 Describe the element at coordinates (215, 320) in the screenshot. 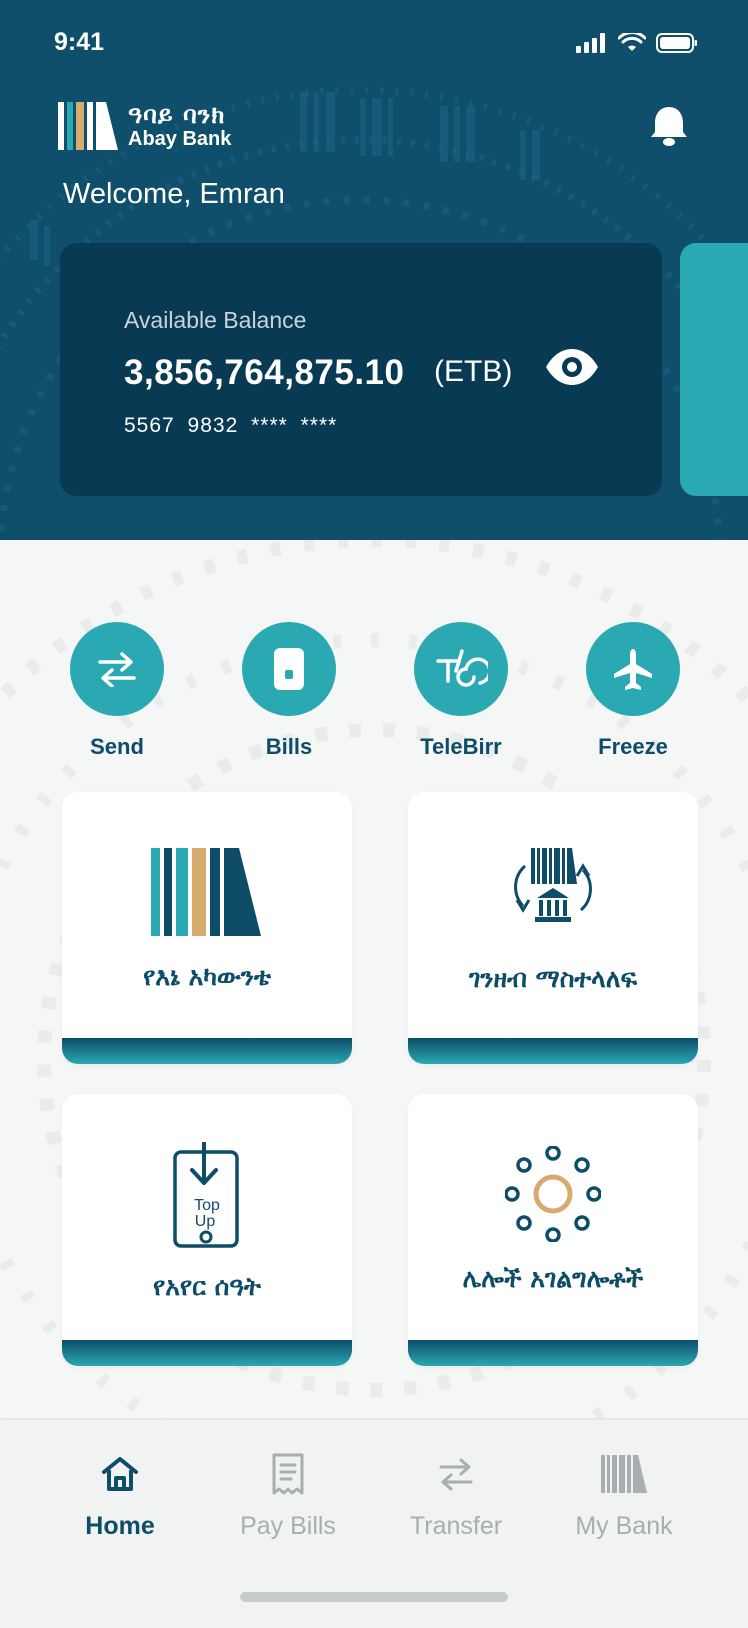

I see `balance-label: Available Balance` at that location.